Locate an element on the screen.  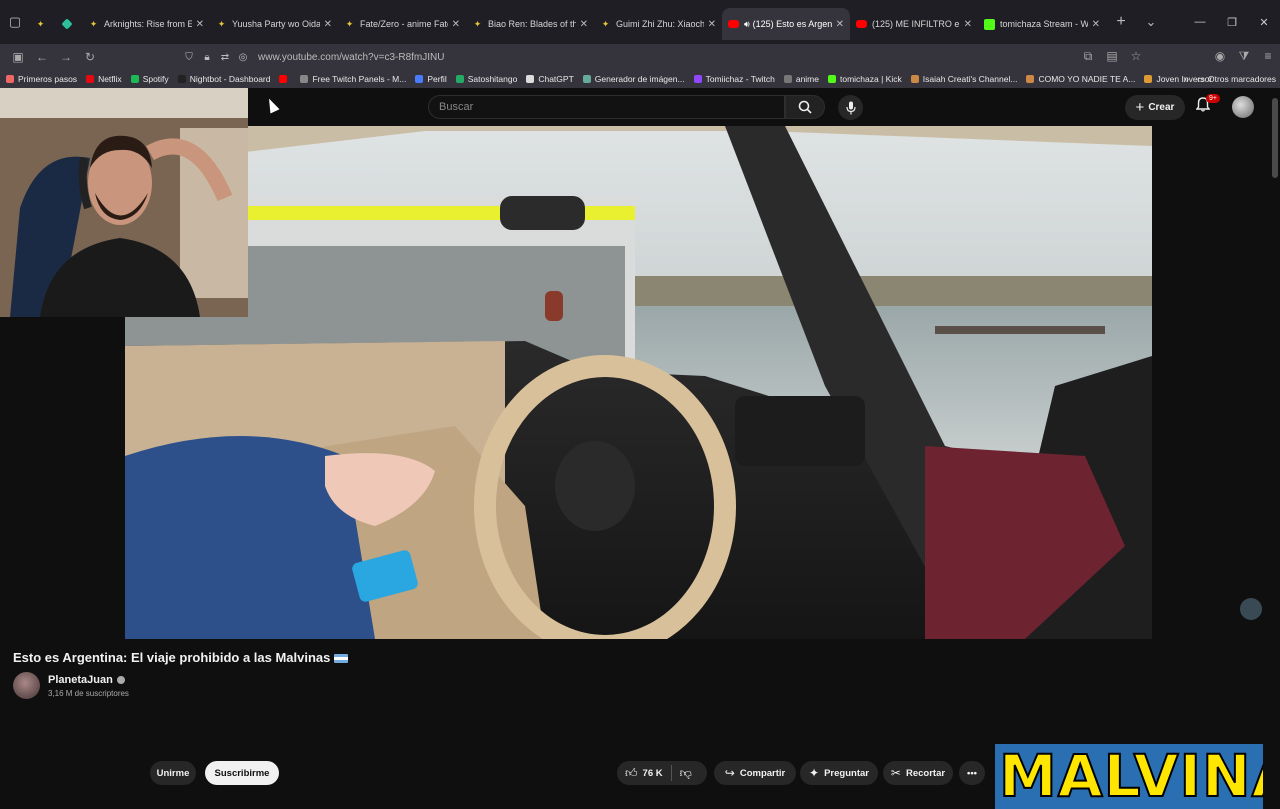
tab-2: ✦ Fate/Zero - anime Fate/Z ✕ is located at coordinates (402, 24).